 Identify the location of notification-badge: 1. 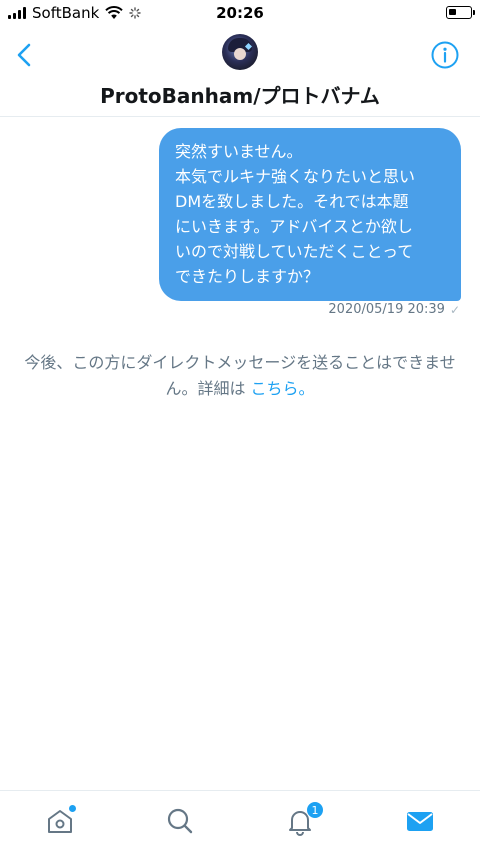
(315, 810).